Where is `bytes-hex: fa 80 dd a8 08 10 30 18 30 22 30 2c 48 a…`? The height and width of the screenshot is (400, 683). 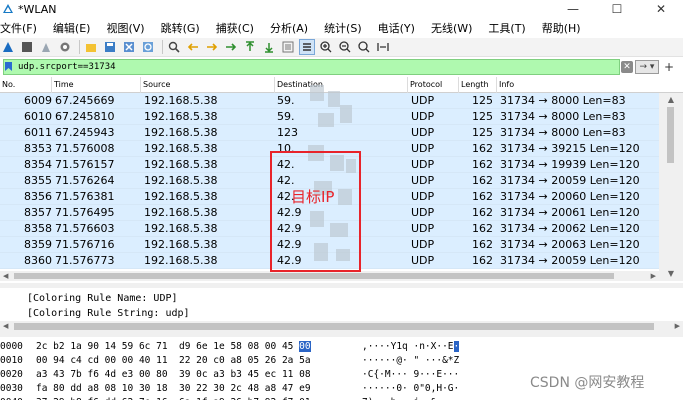
bytes-hex: fa 80 dd a8 08 10 30 18 30 22 30 2c 48 a… is located at coordinates (196, 389).